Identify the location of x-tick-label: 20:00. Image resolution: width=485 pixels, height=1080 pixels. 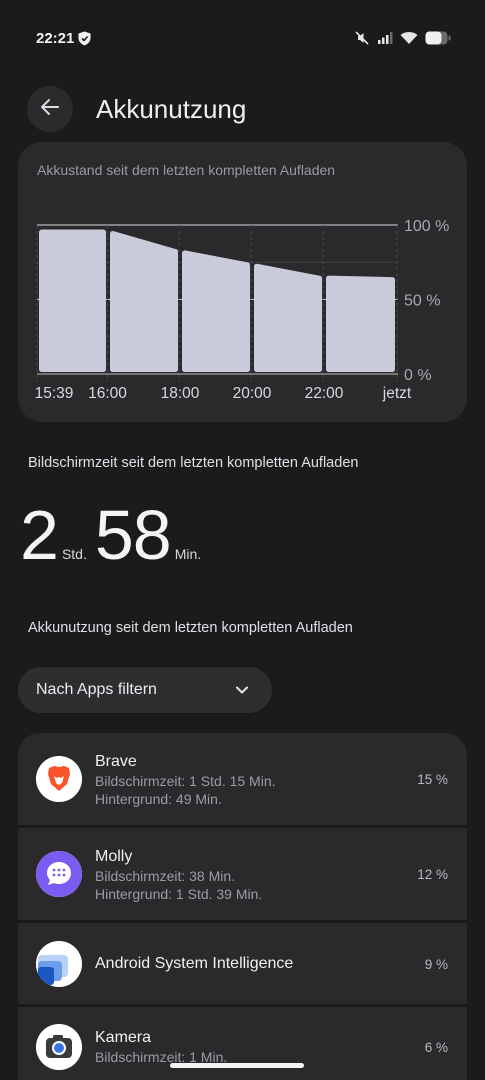
(252, 393).